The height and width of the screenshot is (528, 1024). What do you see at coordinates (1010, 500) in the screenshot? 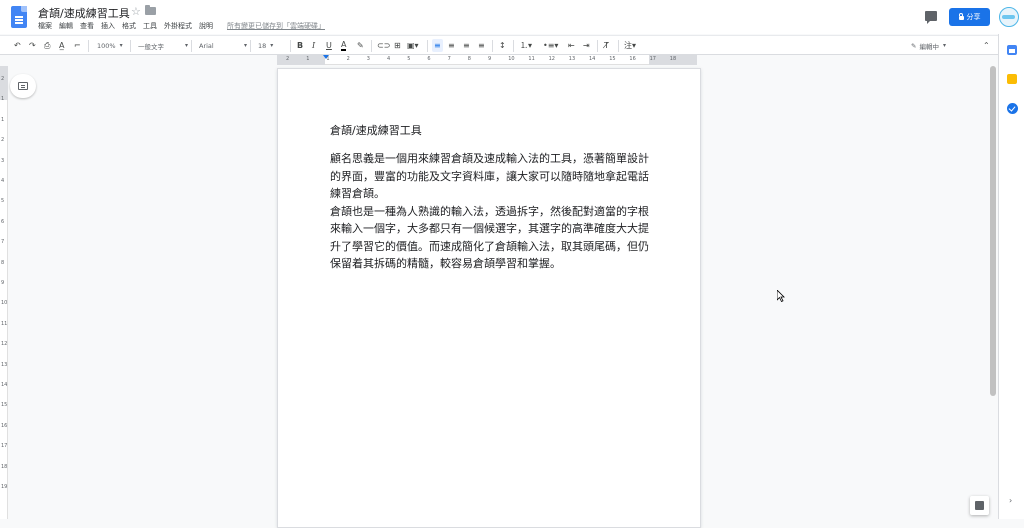
I see `chevron-right-icon: ›` at bounding box center [1010, 500].